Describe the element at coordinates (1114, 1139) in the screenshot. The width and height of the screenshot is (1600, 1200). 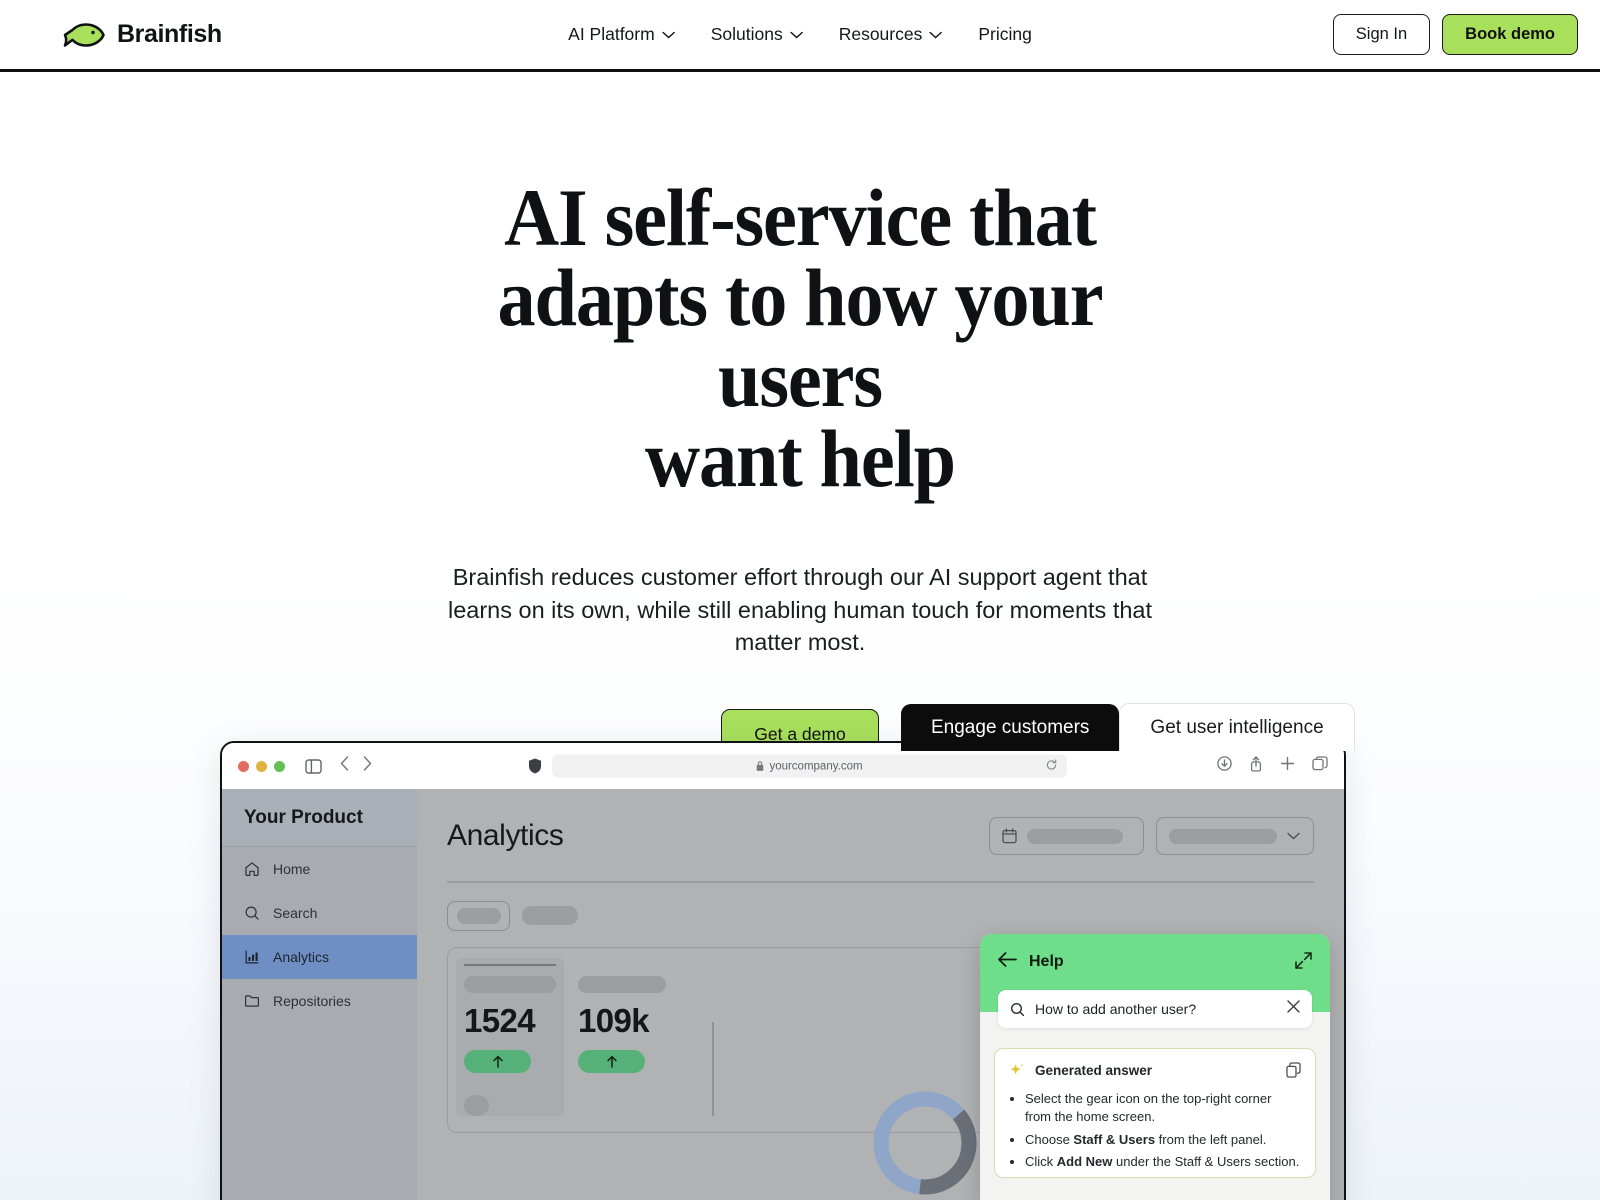
I see `bullet-bold: Staff & Users` at that location.